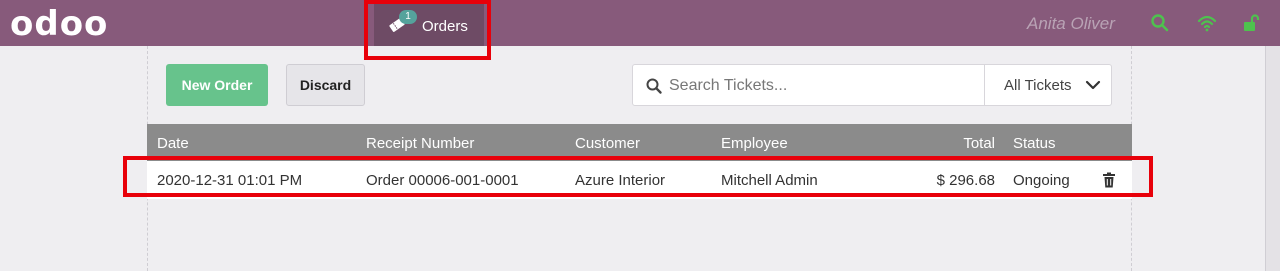  Describe the element at coordinates (59, 24) in the screenshot. I see `odoo-logo: odoo` at that location.